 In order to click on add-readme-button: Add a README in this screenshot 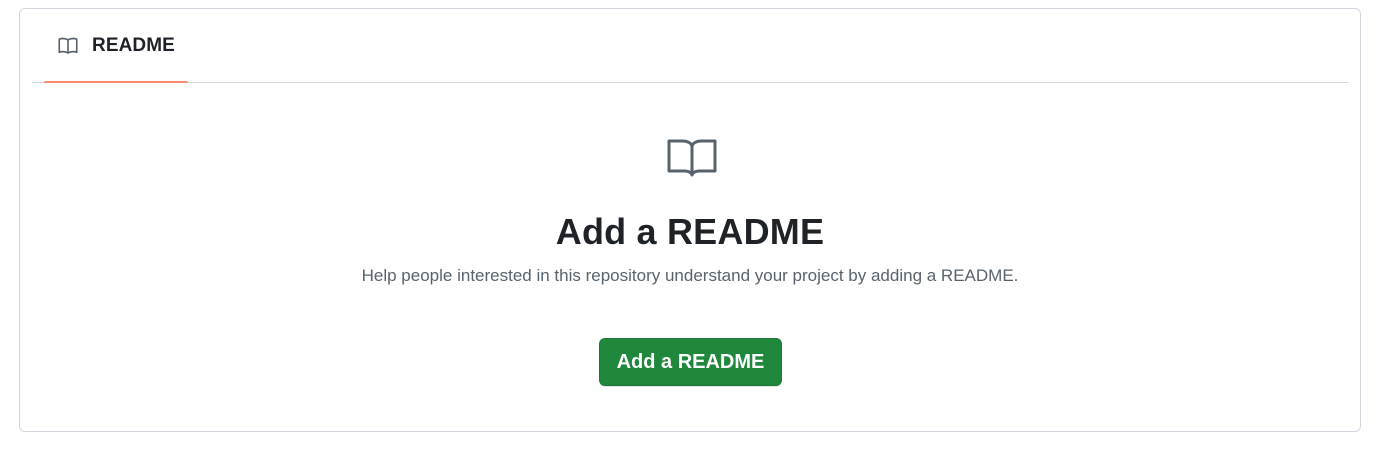, I will do `click(690, 362)`.